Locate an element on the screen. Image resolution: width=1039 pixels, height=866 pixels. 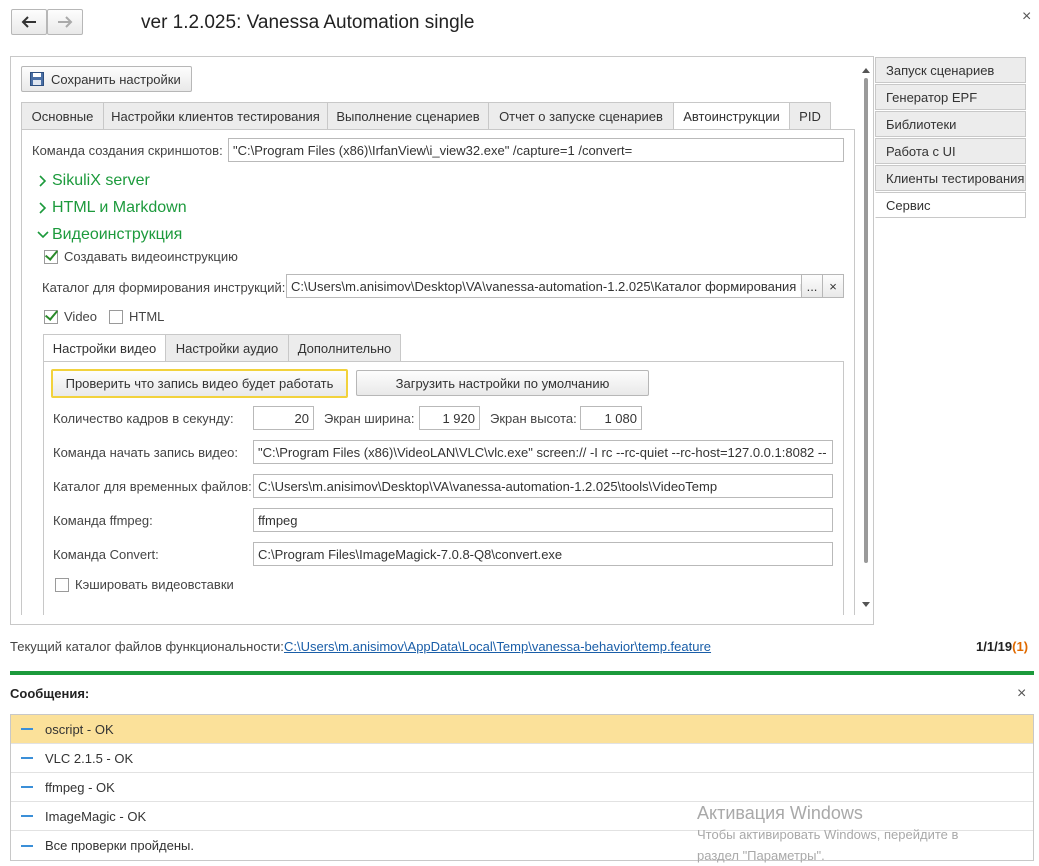
messages-close-icon: × is located at coordinates (1021, 694).